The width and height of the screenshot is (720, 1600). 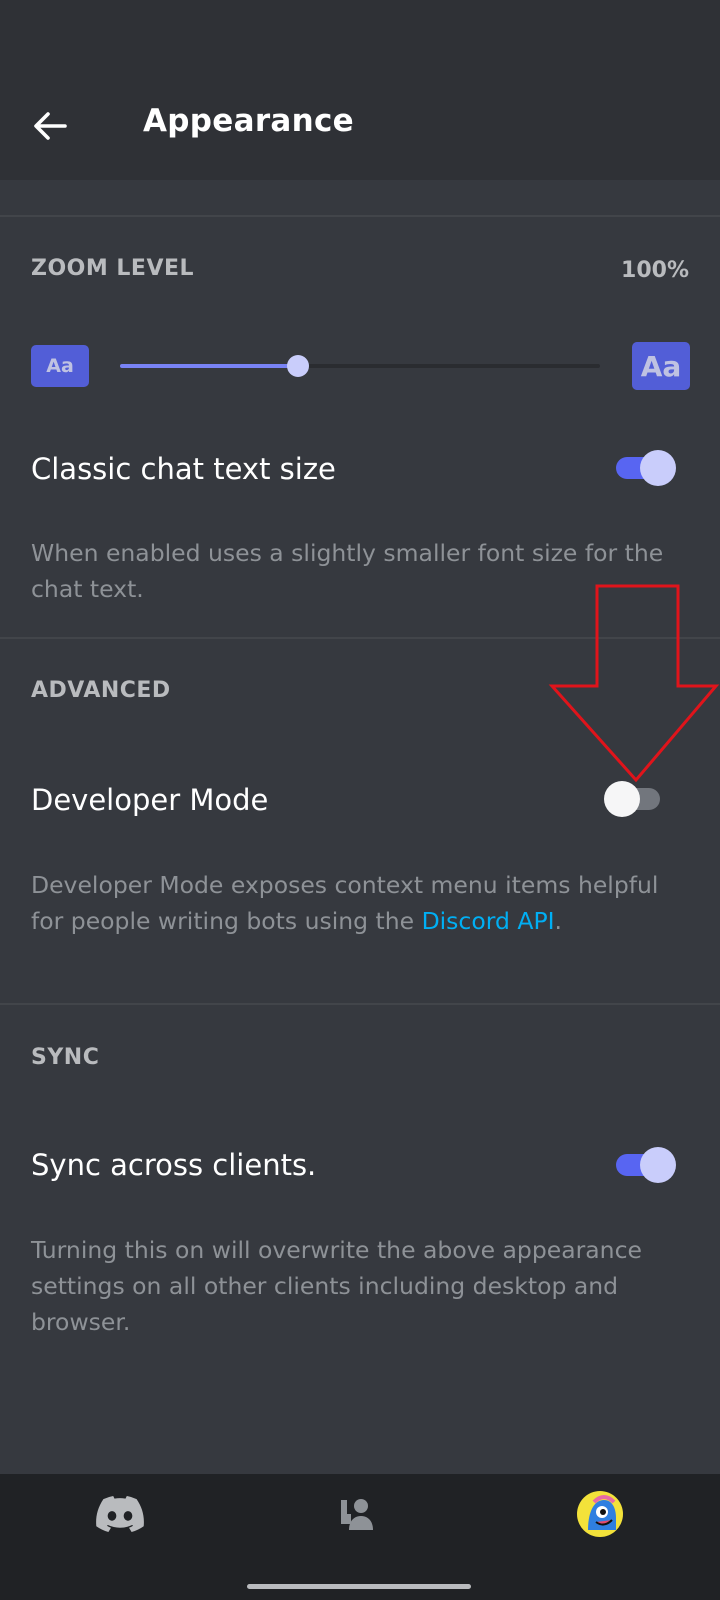 I want to click on nav-profile, so click(x=600, y=1514).